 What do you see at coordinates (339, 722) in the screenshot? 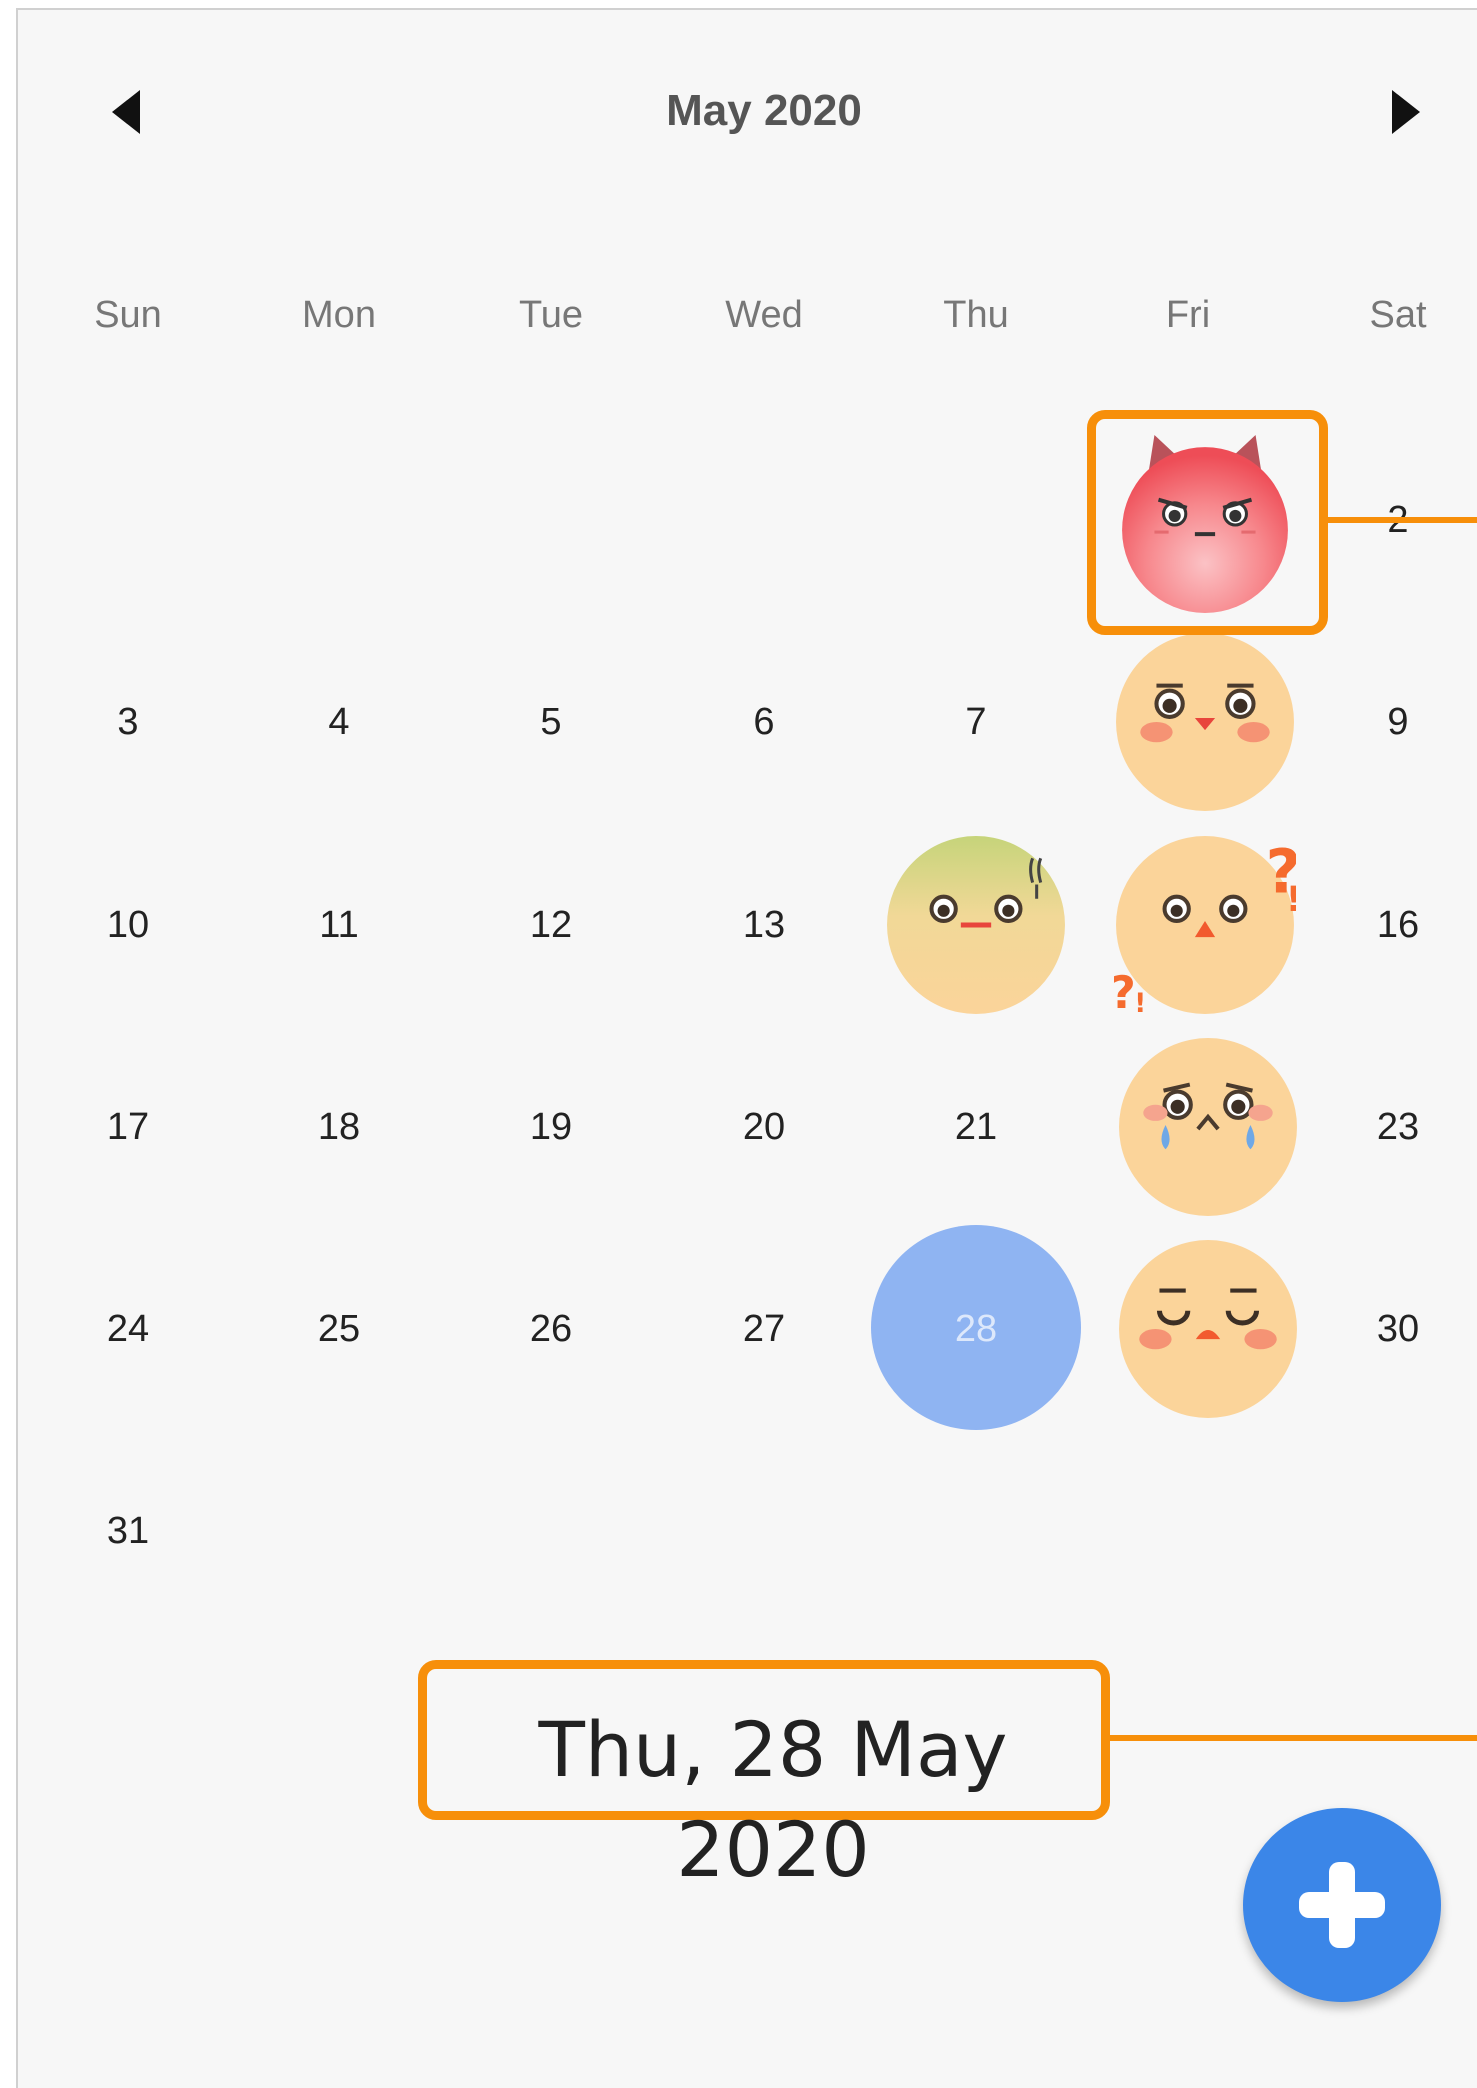
I see `day-4: 4` at bounding box center [339, 722].